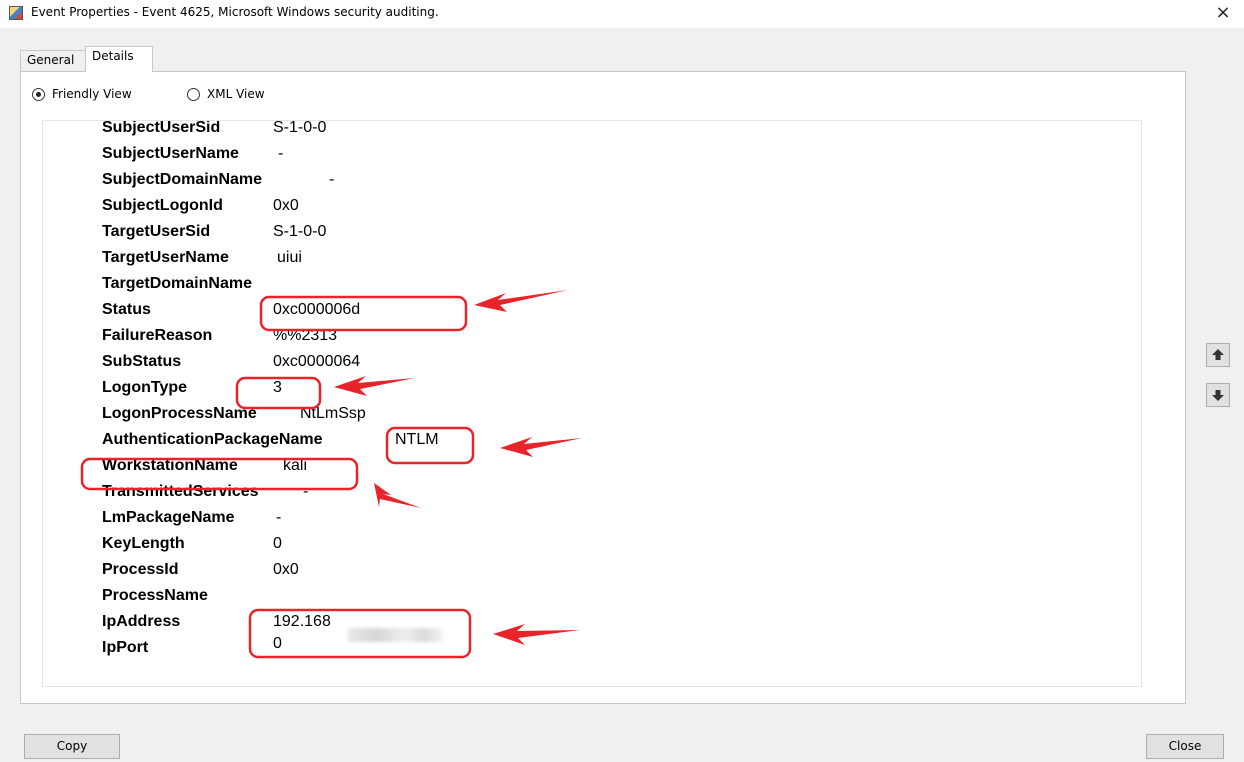 This screenshot has width=1244, height=762. Describe the element at coordinates (1185, 746) in the screenshot. I see `close-button: Close` at that location.